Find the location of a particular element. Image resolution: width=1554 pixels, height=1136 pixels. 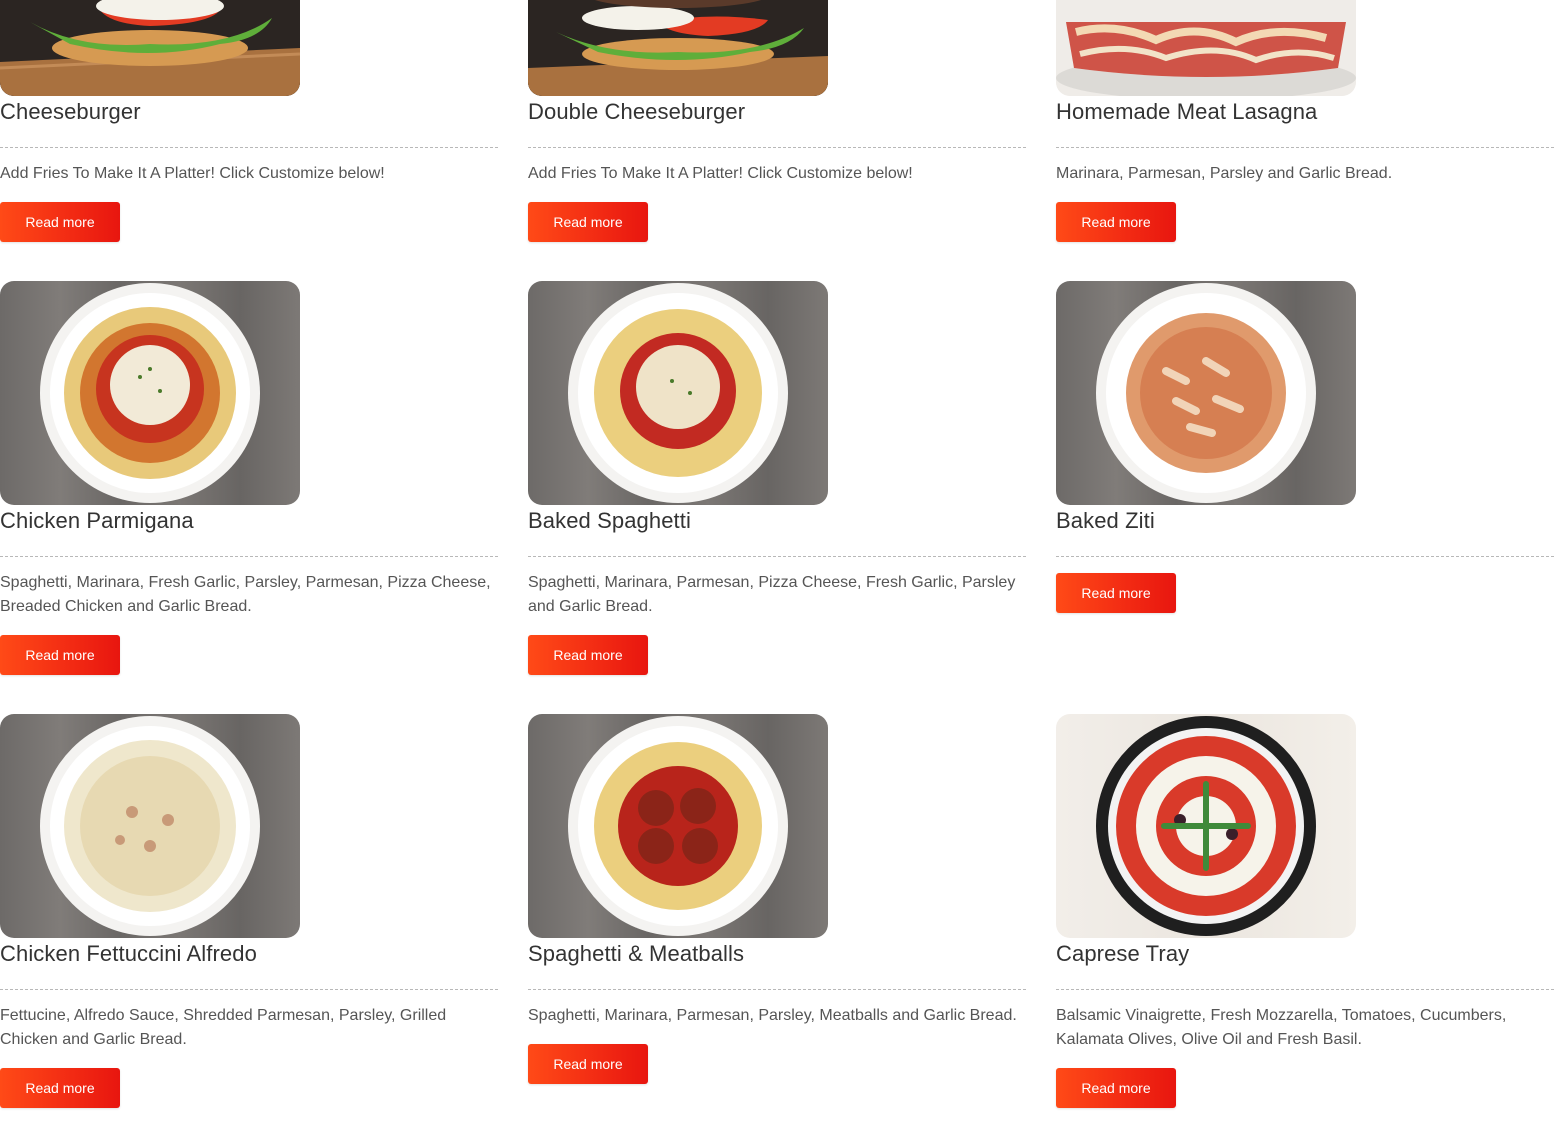

caprese-tray-photo is located at coordinates (1206, 826).